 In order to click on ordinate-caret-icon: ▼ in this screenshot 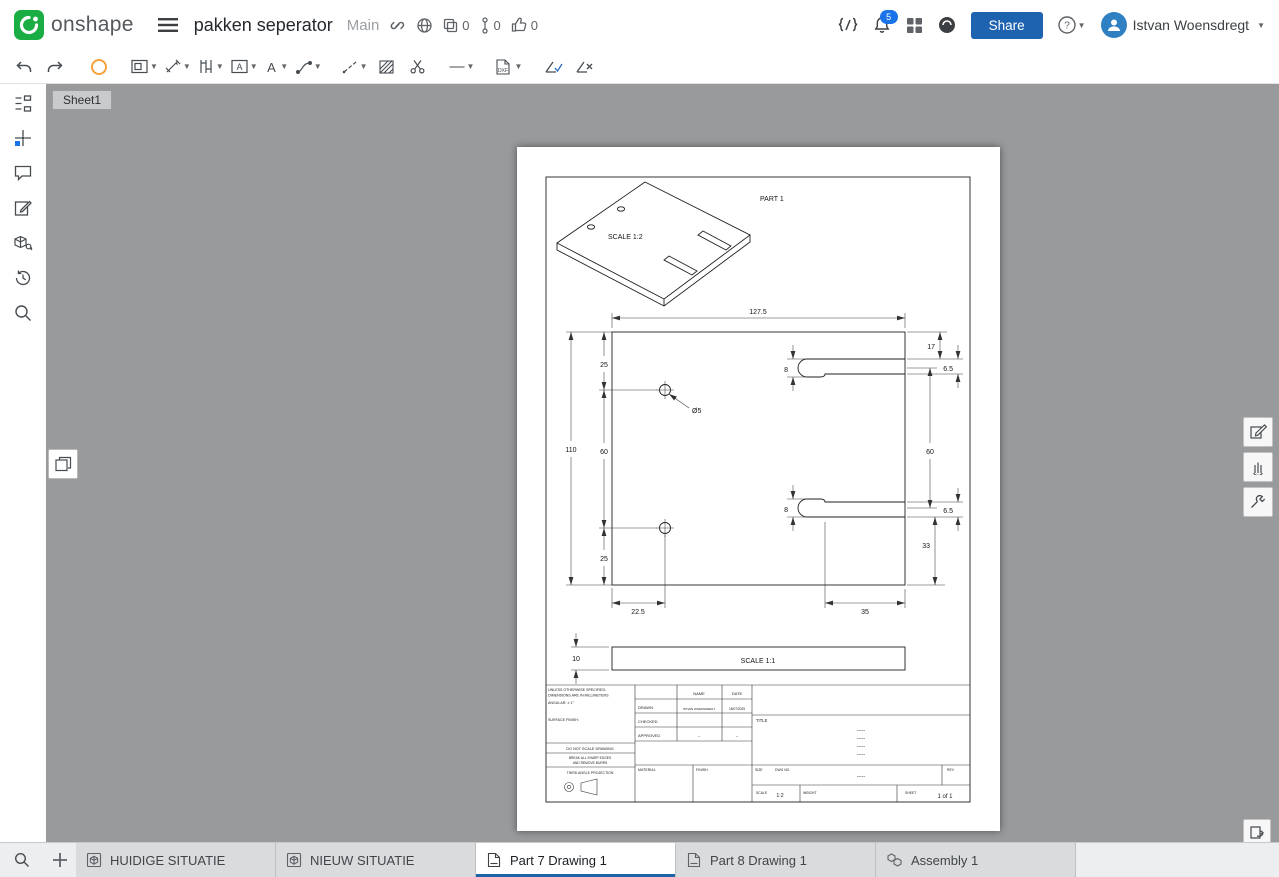, I will do `click(219, 66)`.